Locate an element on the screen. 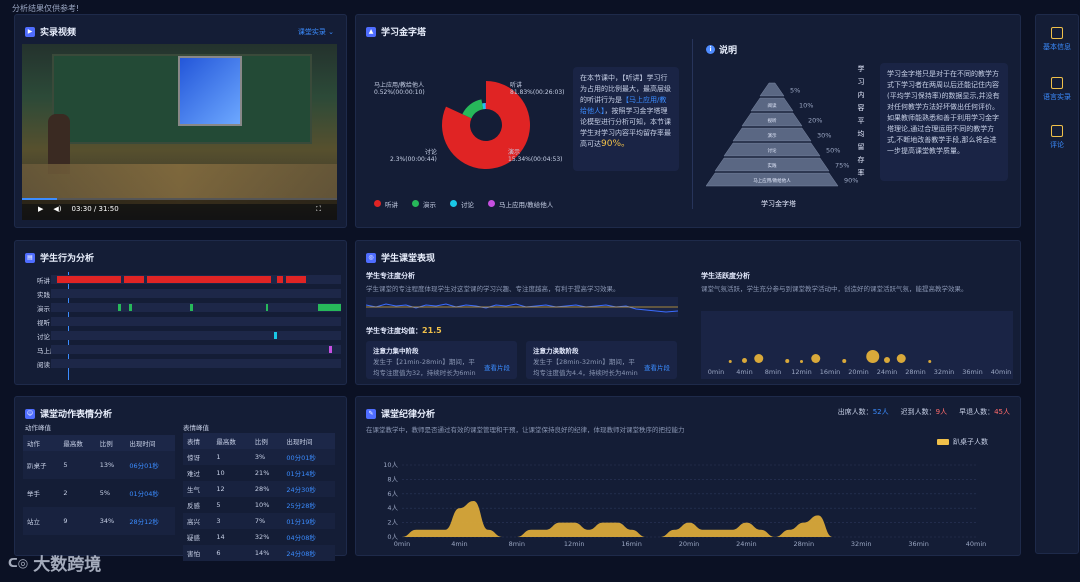 The image size is (1080, 582). chart-icon: ▤ is located at coordinates (30, 257).